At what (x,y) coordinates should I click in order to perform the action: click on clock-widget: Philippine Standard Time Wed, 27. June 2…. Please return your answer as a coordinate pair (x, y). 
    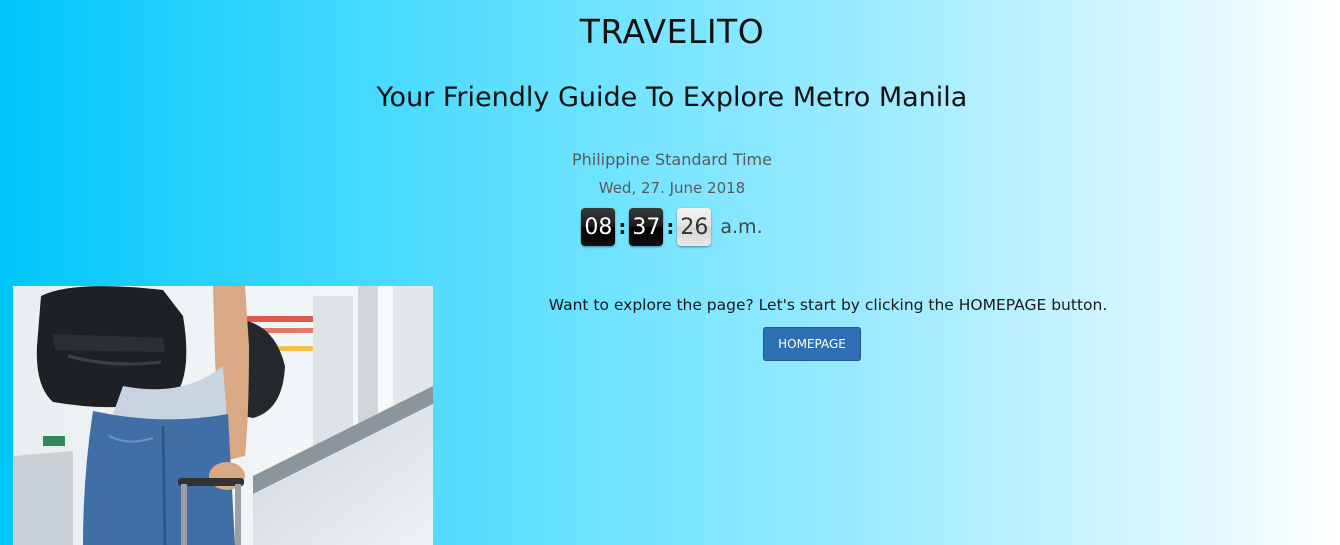
    Looking at the image, I should click on (672, 197).